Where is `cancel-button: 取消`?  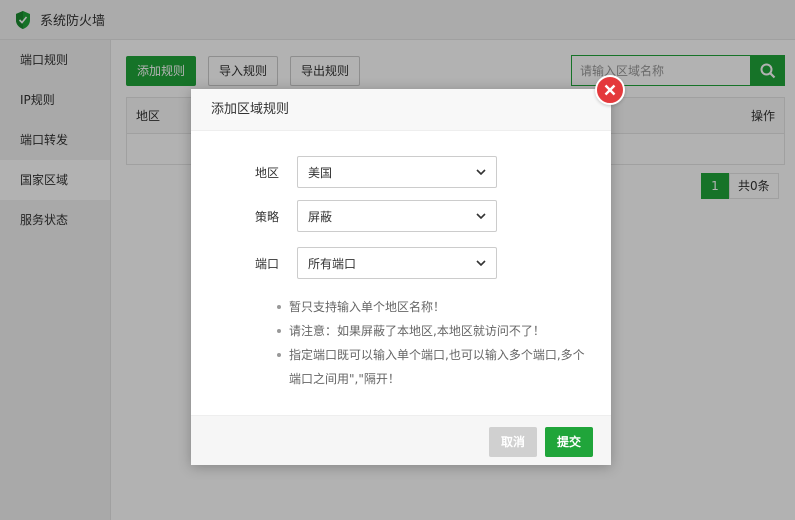
cancel-button: 取消 is located at coordinates (513, 442).